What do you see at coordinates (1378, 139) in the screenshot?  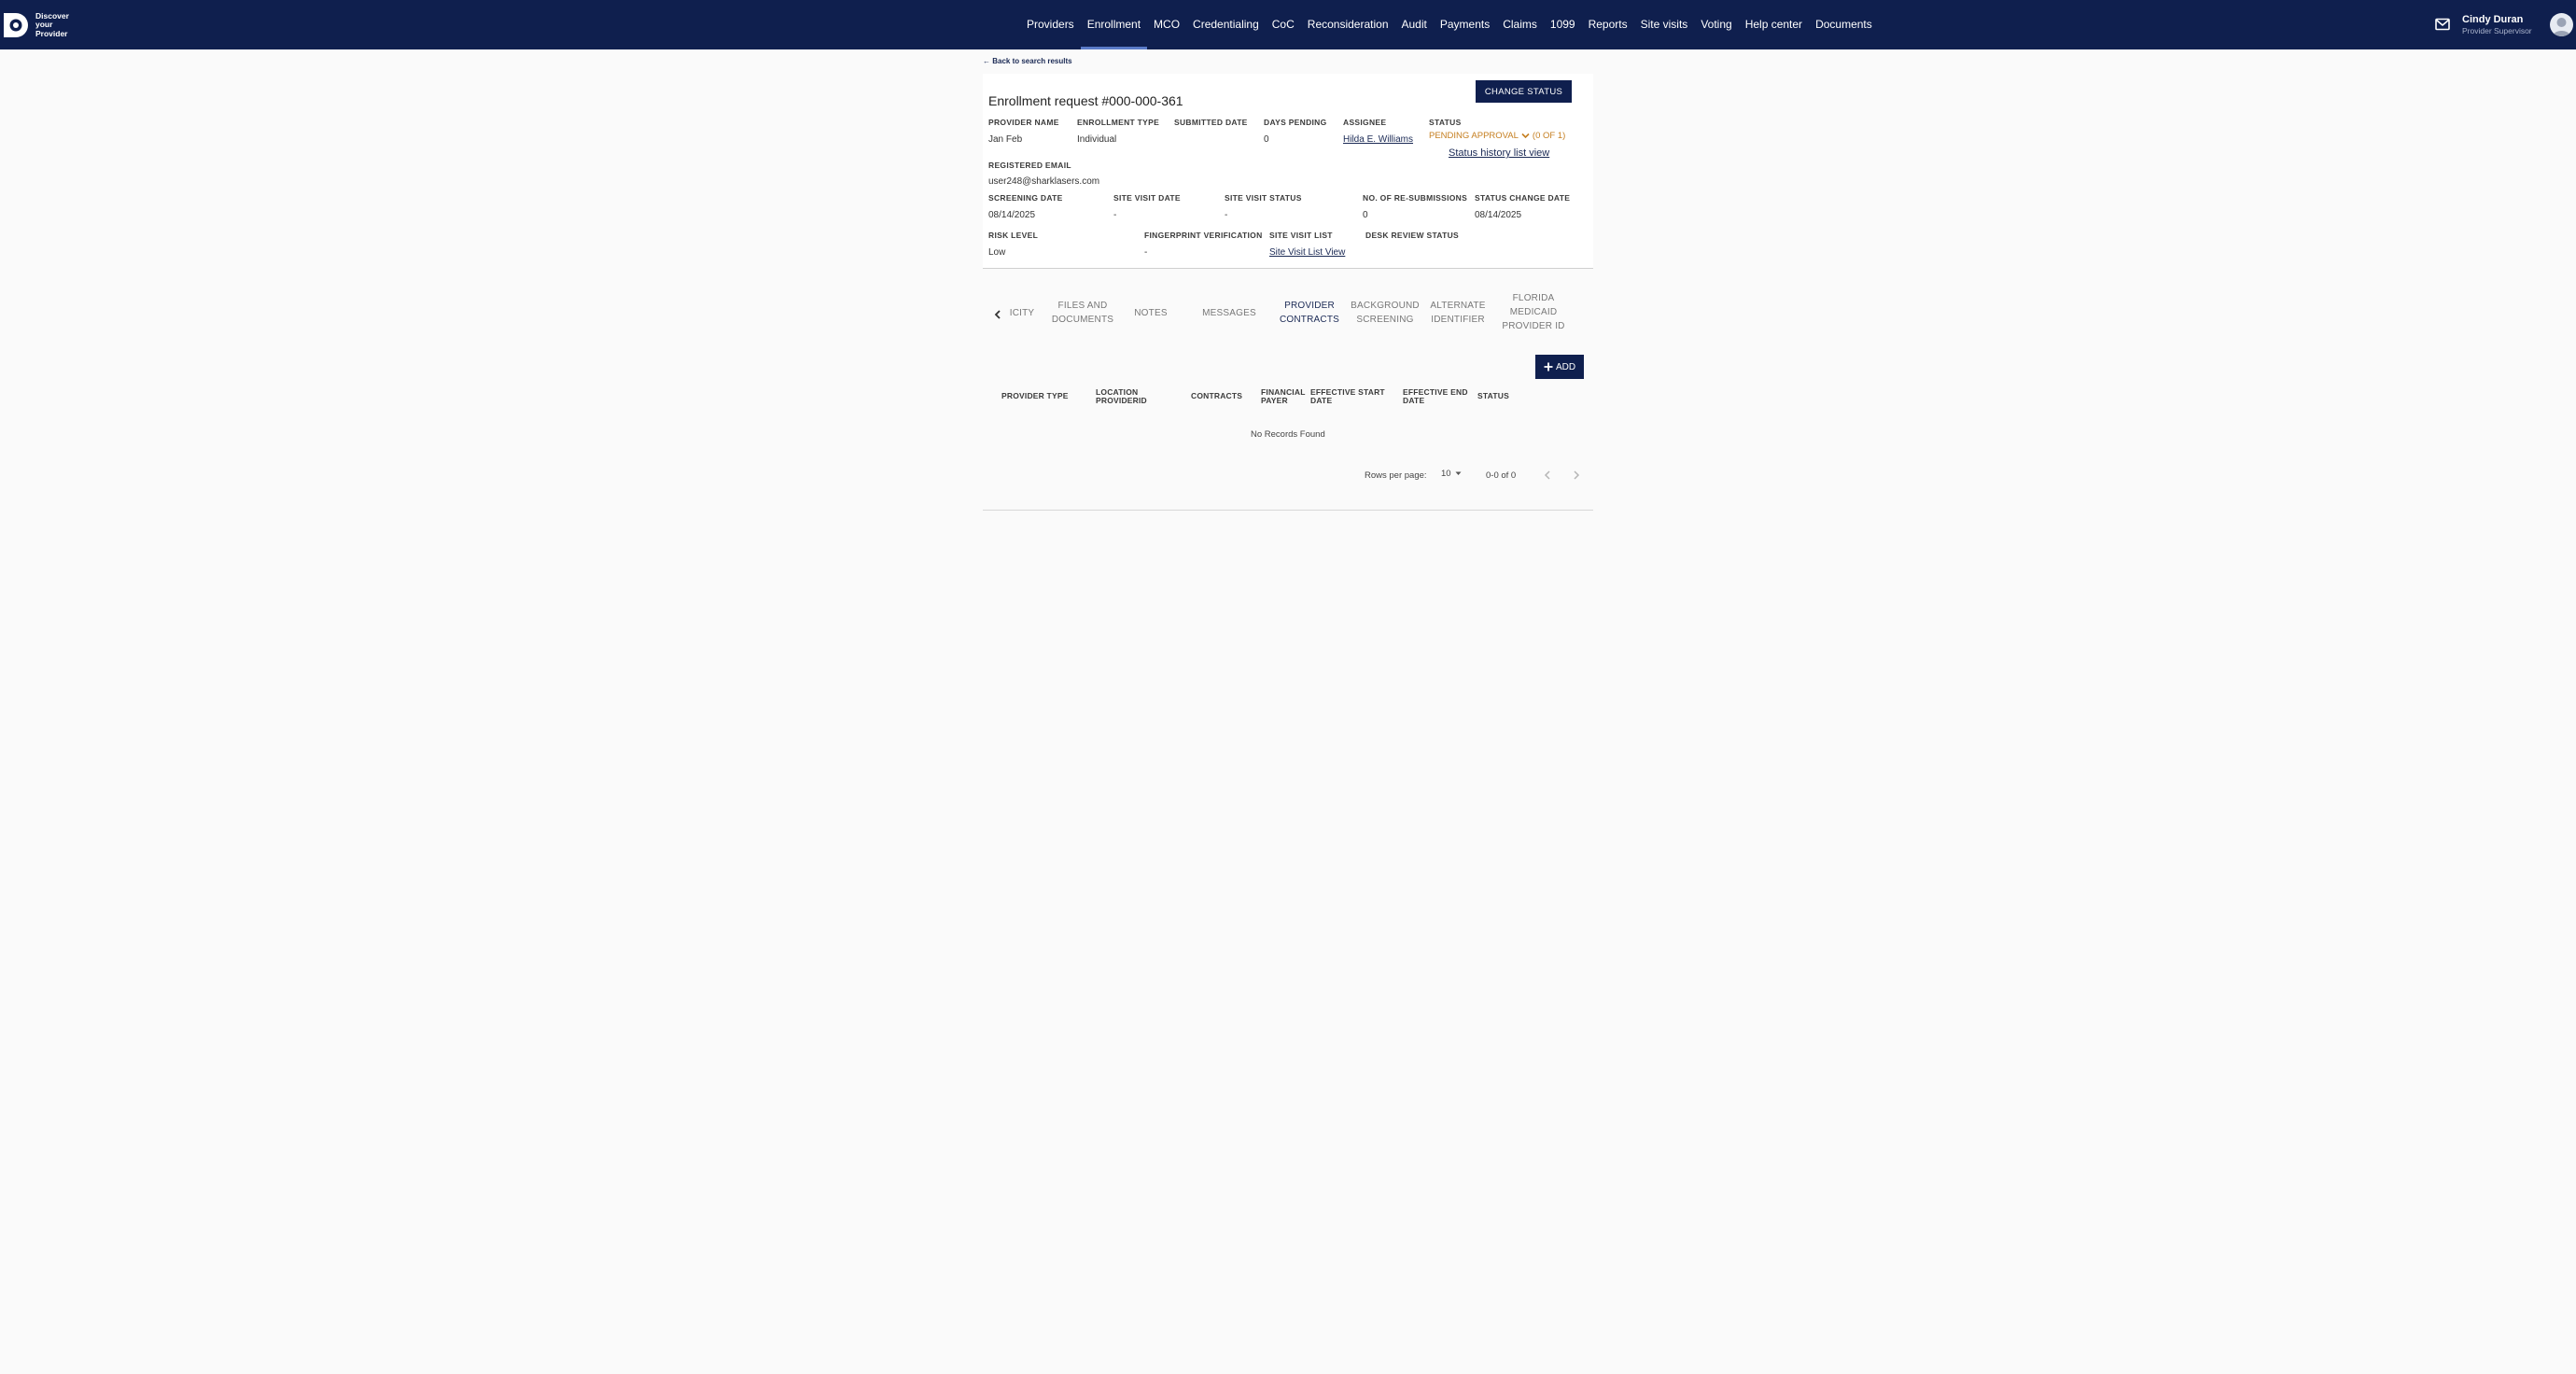 I see `assignee-link: Hilda E. Williams` at bounding box center [1378, 139].